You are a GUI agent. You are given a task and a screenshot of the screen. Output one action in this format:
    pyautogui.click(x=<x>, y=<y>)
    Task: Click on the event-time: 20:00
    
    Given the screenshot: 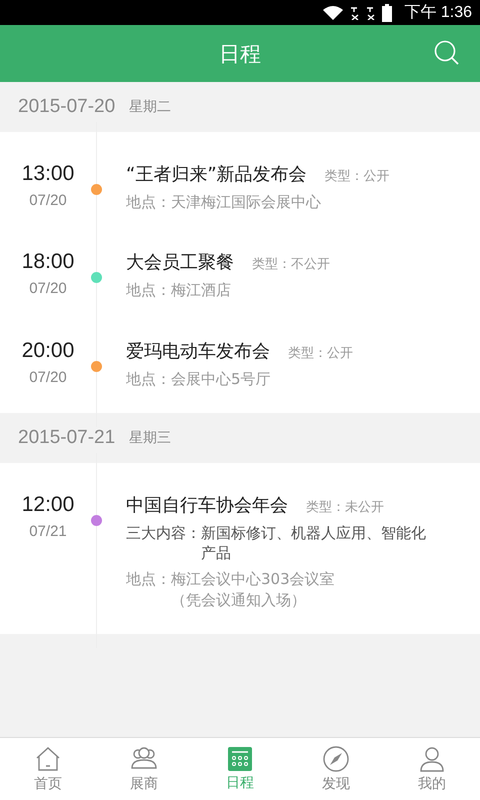 What is the action you would take?
    pyautogui.click(x=48, y=350)
    